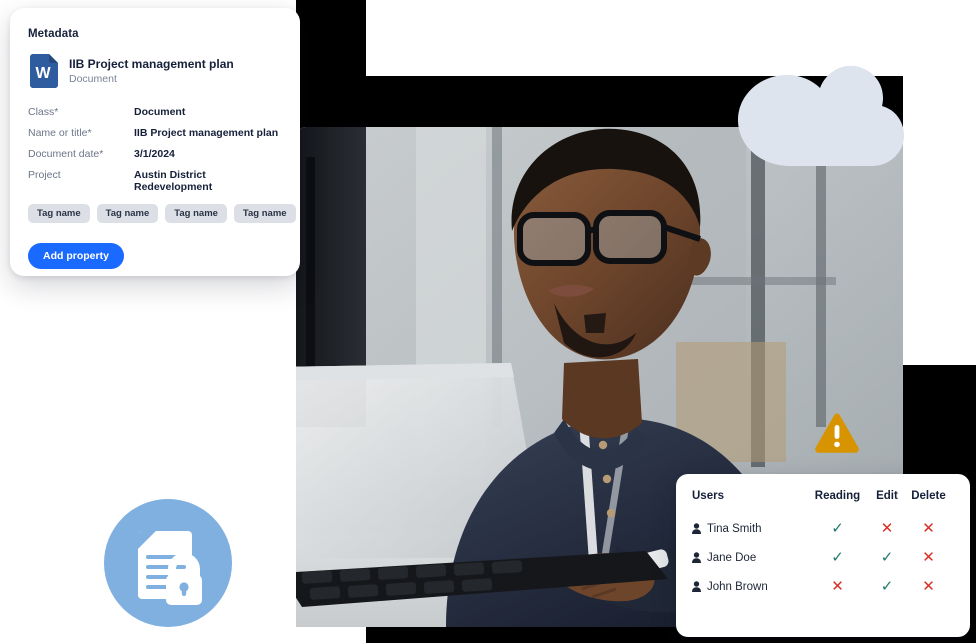 The height and width of the screenshot is (643, 976). What do you see at coordinates (173, 181) in the screenshot?
I see `property-value: Austin District Redevelopment` at bounding box center [173, 181].